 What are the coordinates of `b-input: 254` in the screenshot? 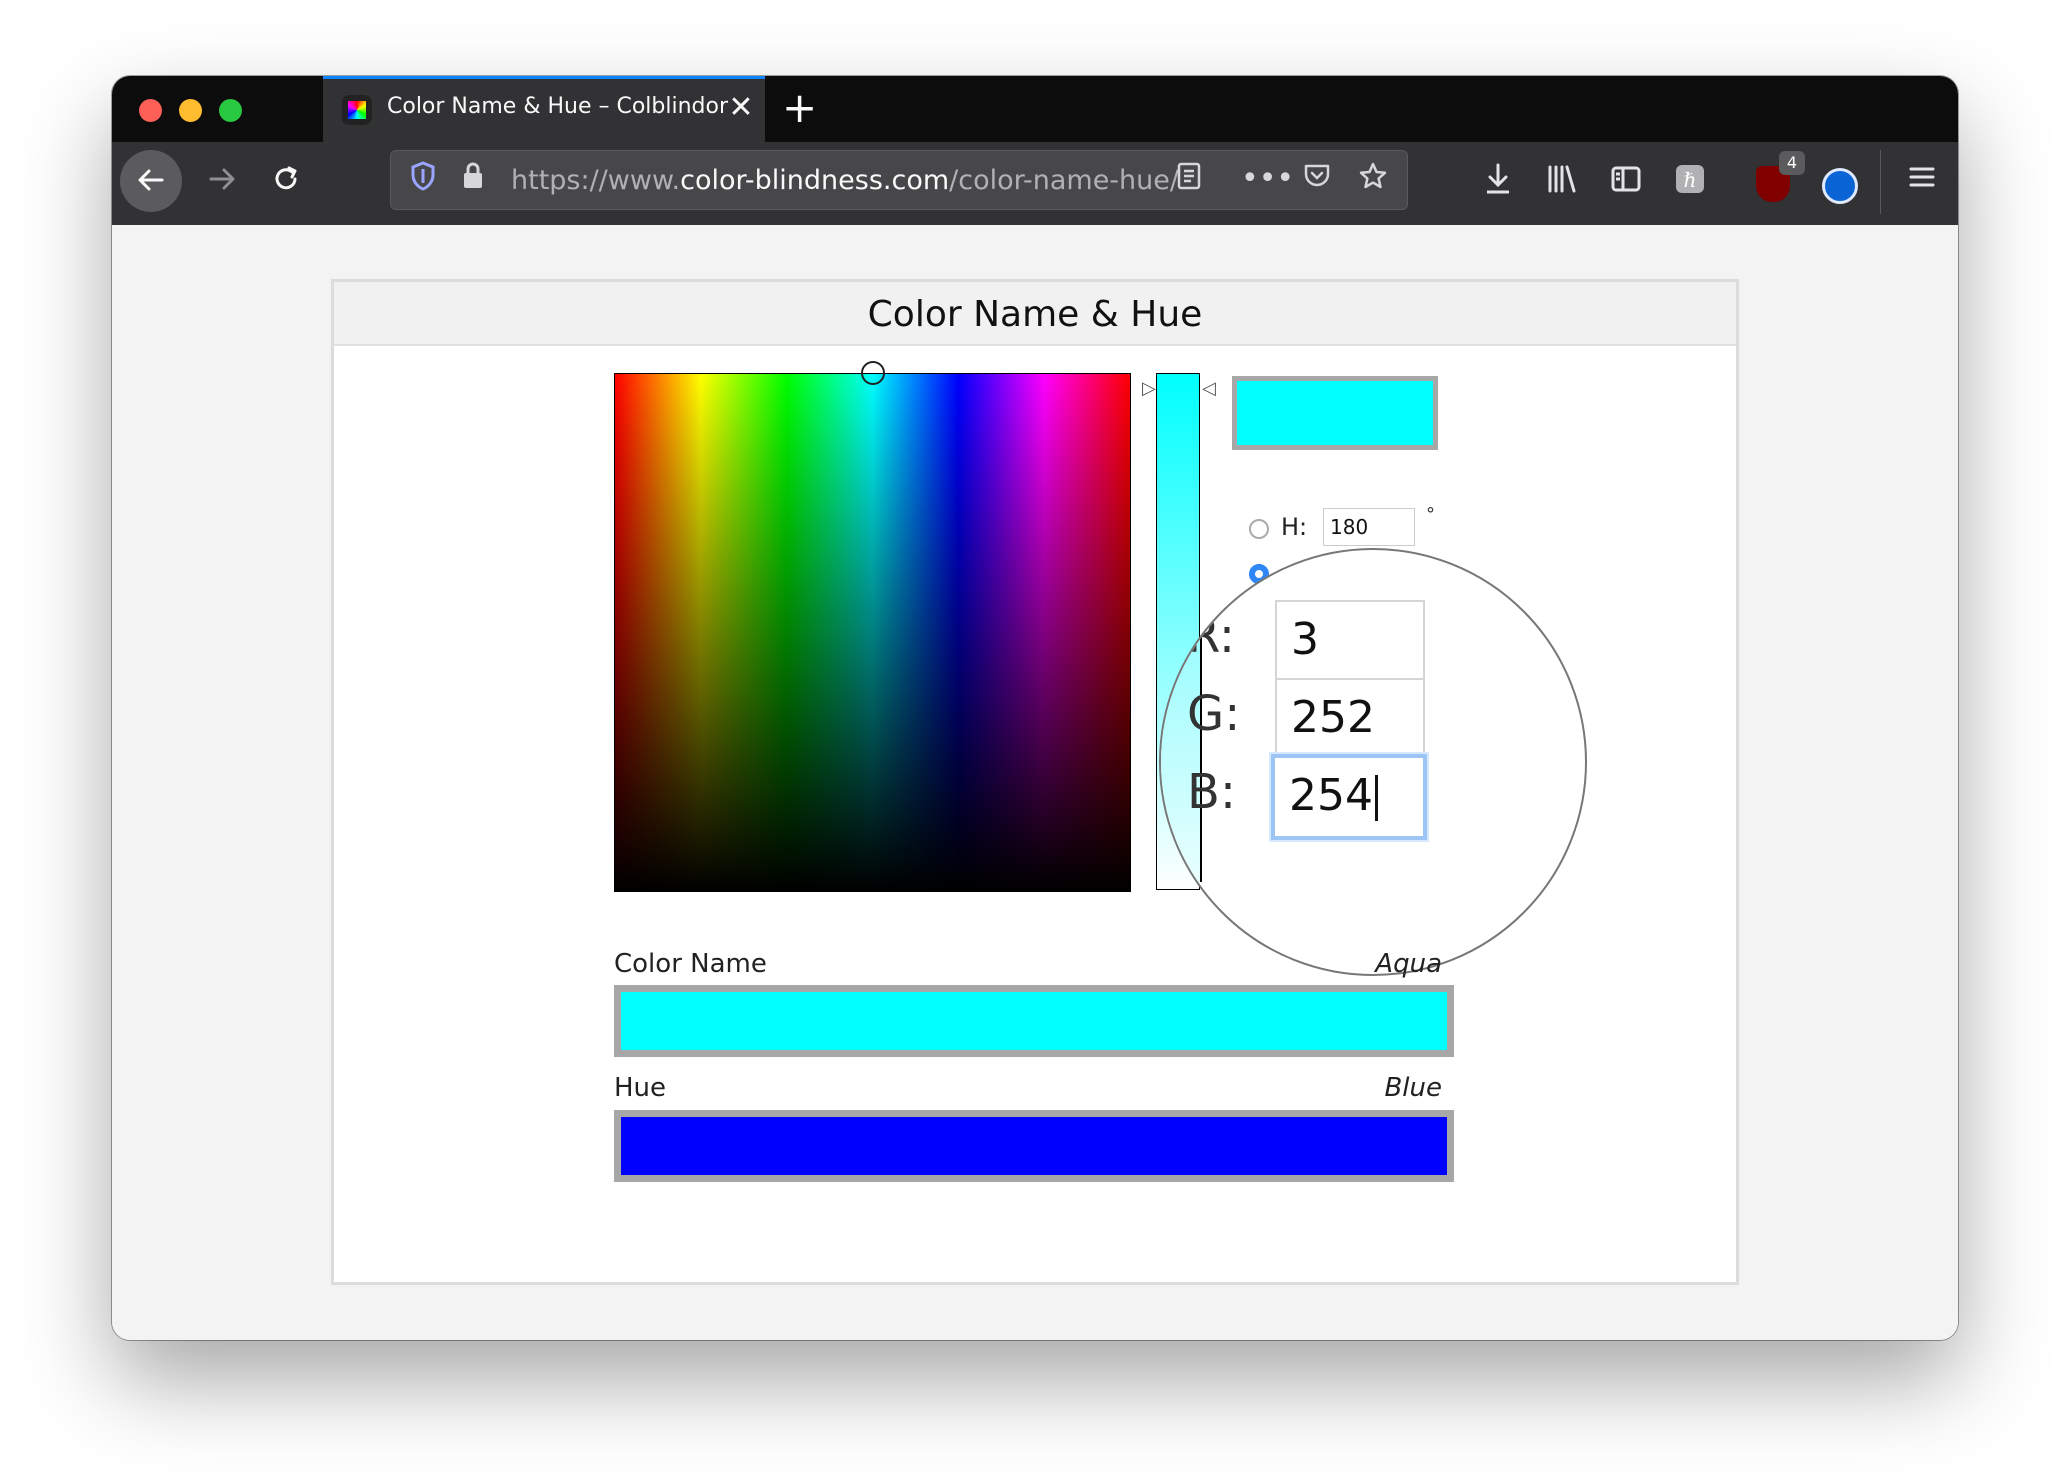 It's located at (1349, 797).